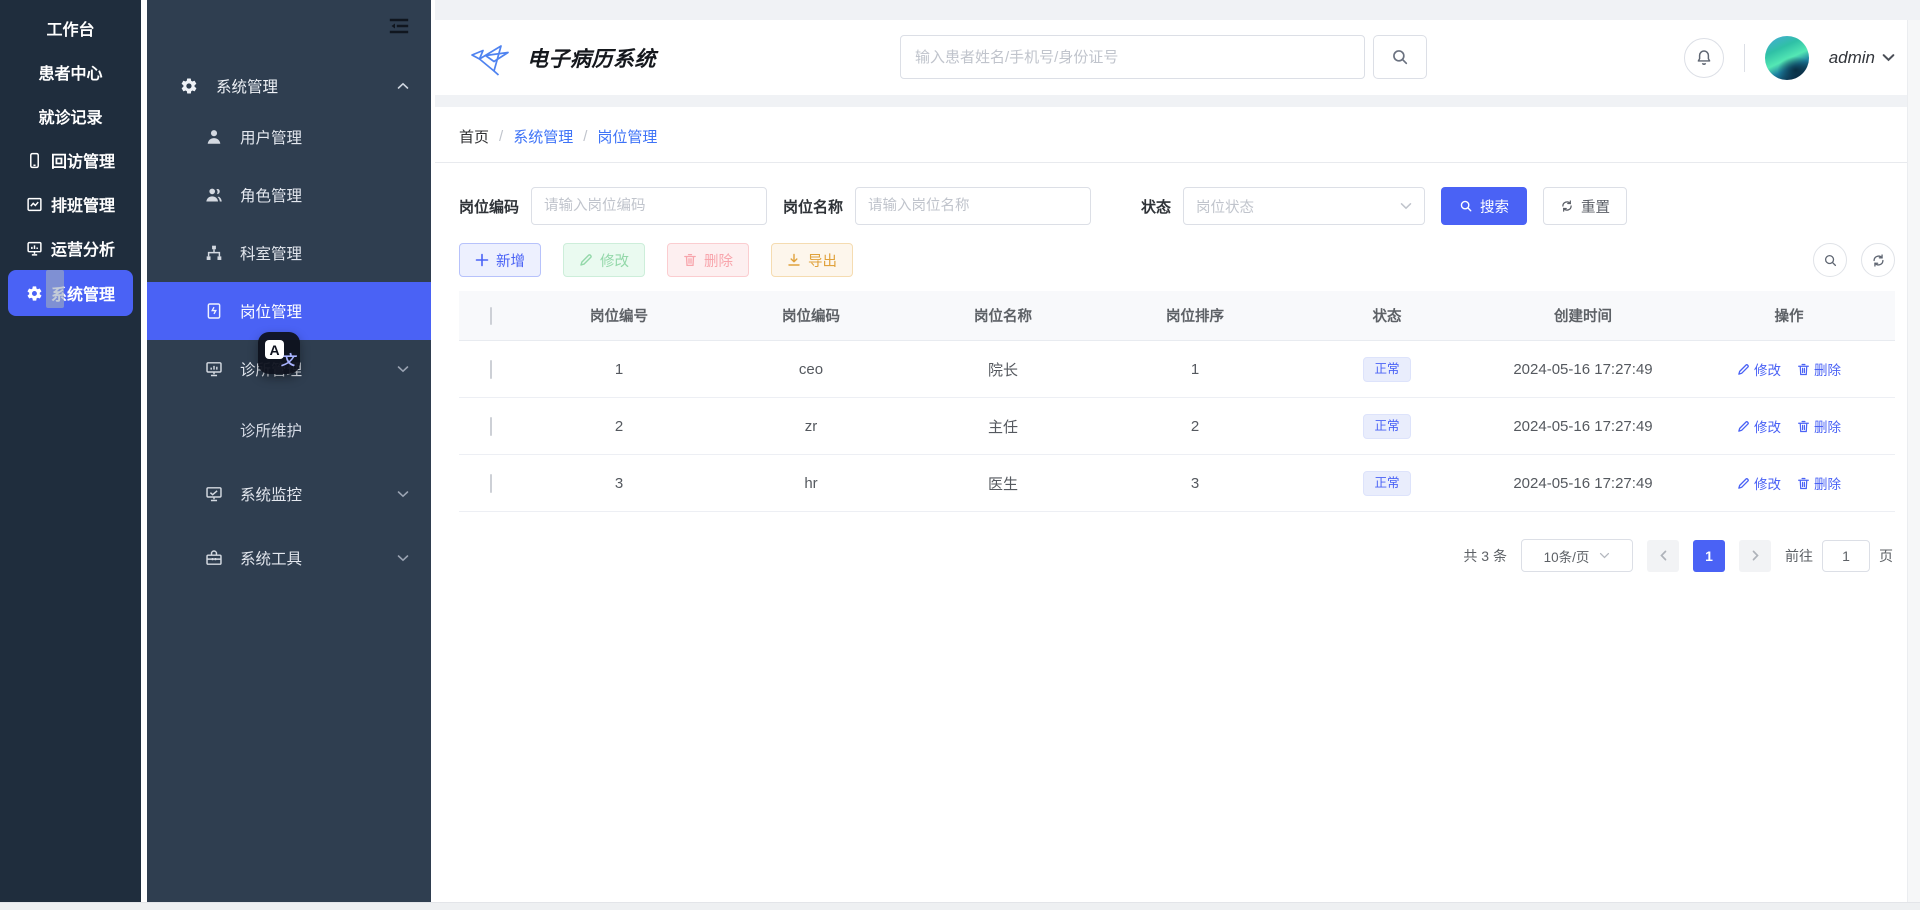 The image size is (1920, 910). What do you see at coordinates (34, 293) in the screenshot?
I see `gear-icon` at bounding box center [34, 293].